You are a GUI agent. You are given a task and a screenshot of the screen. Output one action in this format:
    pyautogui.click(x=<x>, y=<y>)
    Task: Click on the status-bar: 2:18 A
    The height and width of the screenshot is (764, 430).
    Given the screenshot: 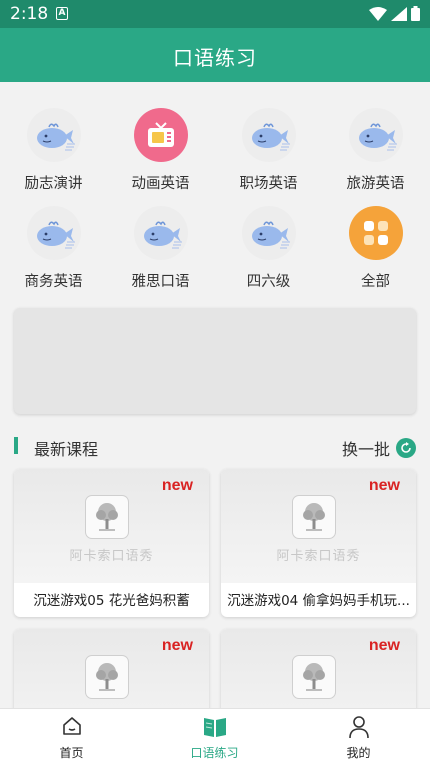 What is the action you would take?
    pyautogui.click(x=215, y=14)
    